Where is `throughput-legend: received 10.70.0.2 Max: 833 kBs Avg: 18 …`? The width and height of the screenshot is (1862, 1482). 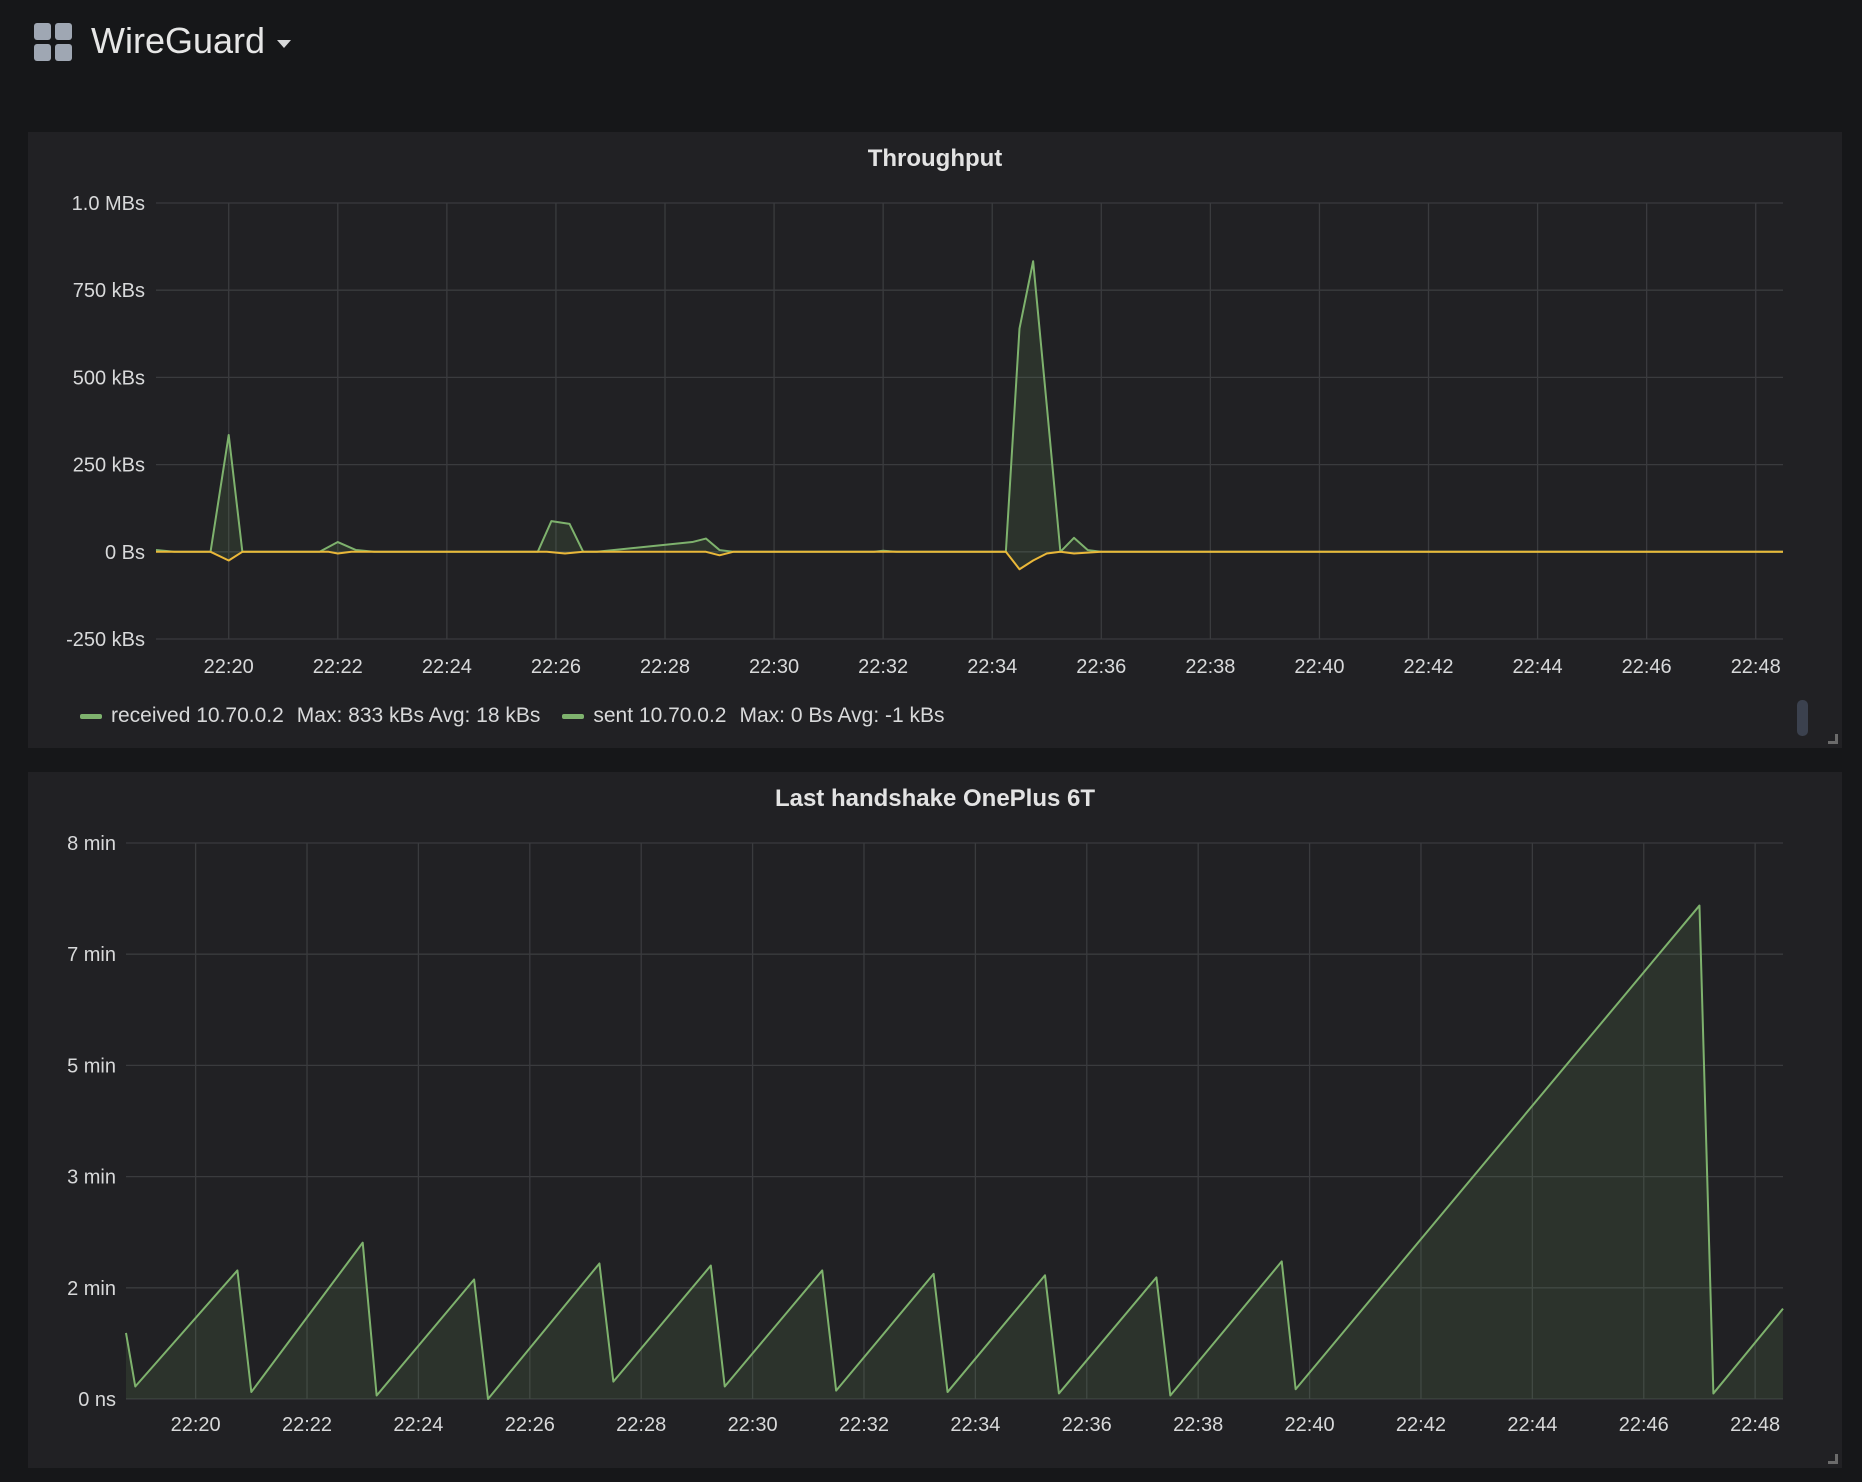
throughput-legend: received 10.70.0.2 Max: 833 kBs Avg: 18 … is located at coordinates (523, 716).